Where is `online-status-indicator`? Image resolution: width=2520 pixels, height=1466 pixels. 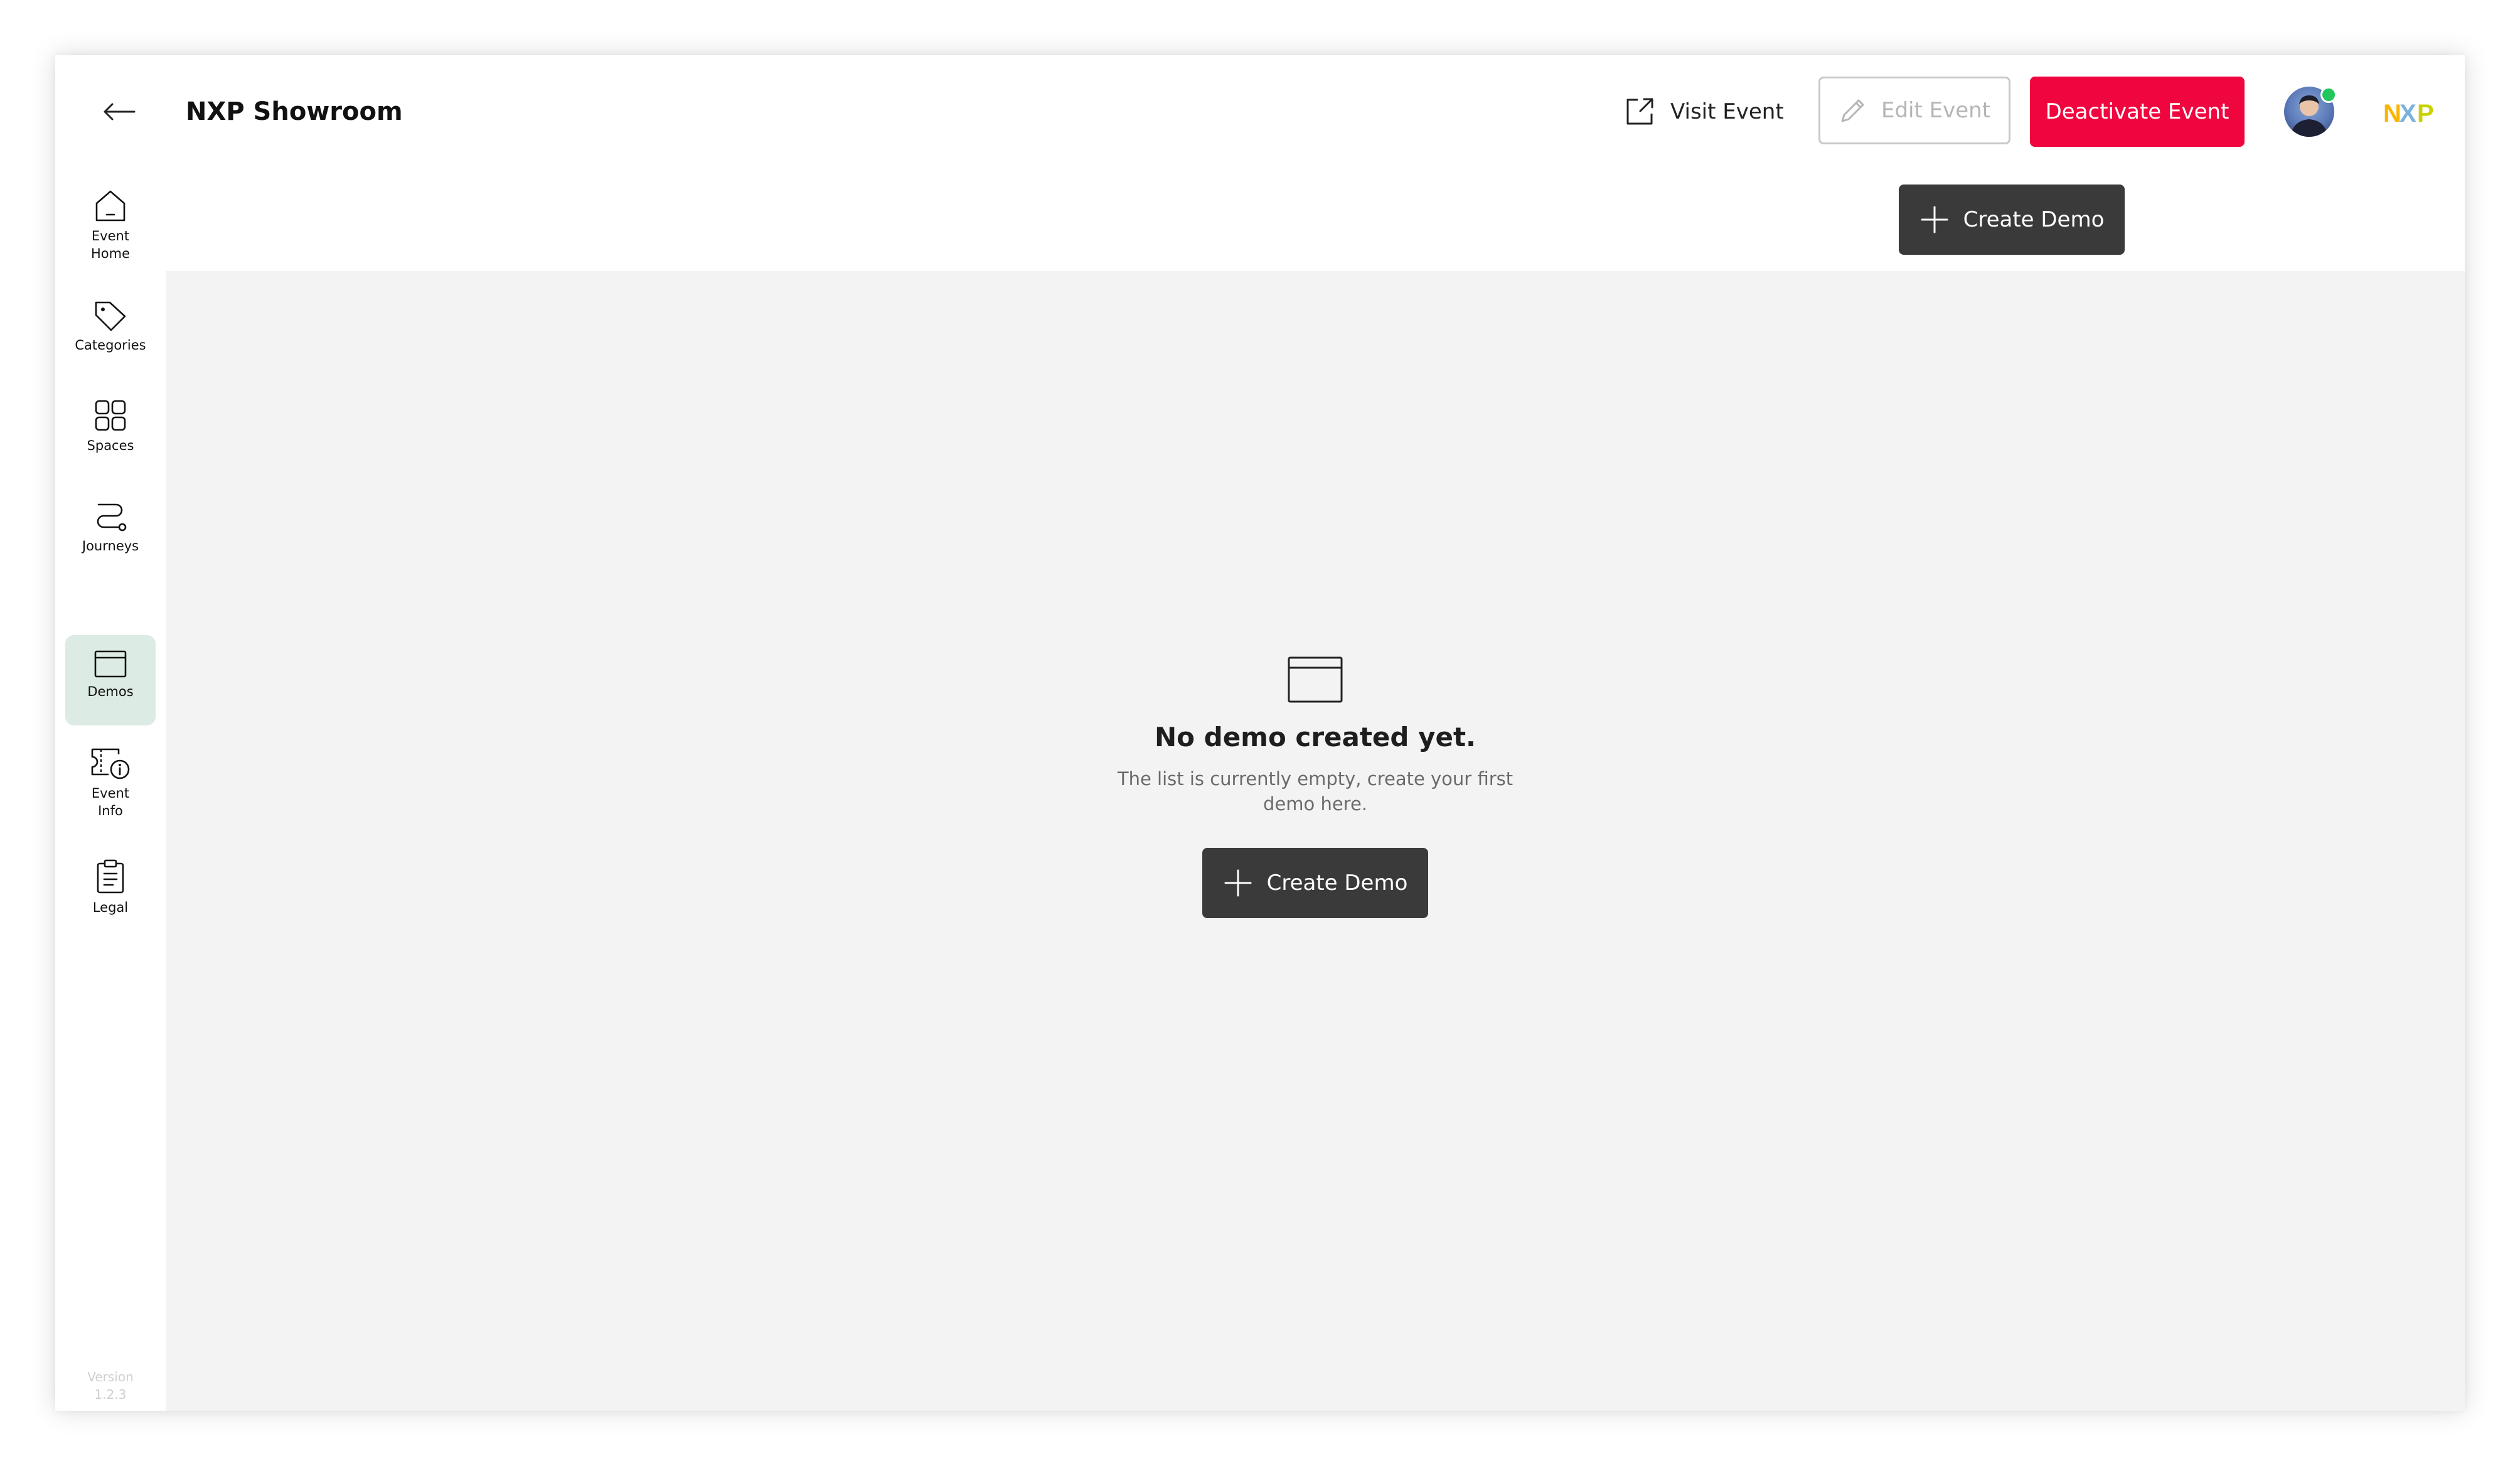 online-status-indicator is located at coordinates (2328, 95).